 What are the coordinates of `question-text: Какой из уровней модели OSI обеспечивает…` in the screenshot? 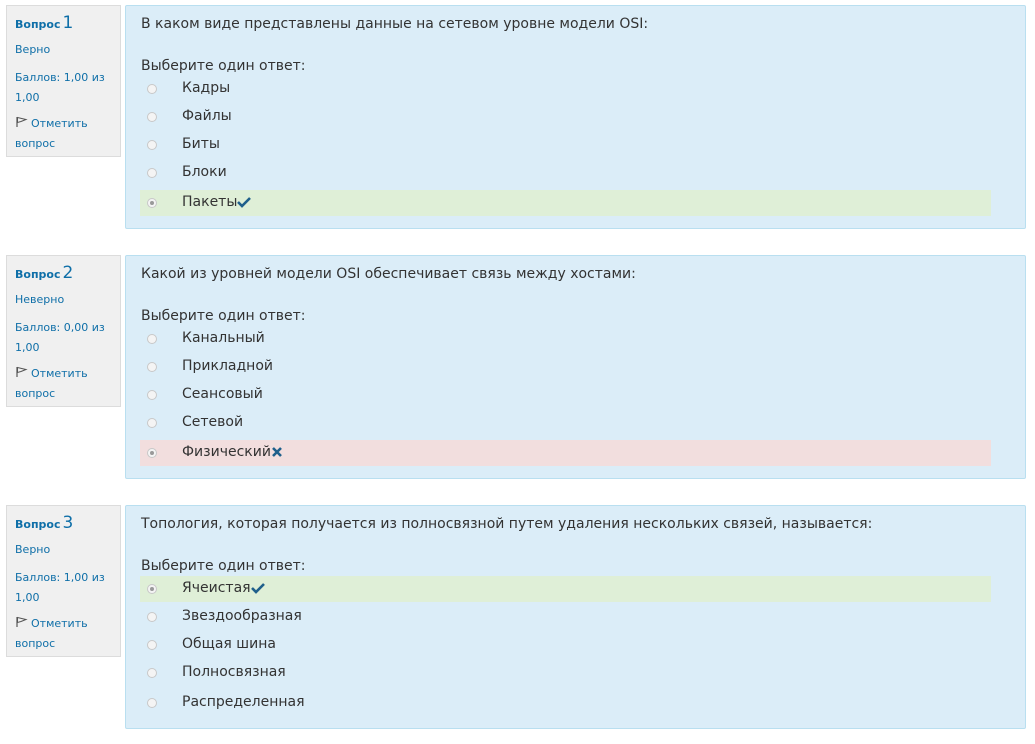 It's located at (388, 274).